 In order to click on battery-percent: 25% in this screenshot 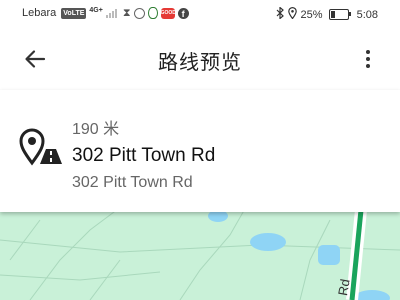, I will do `click(311, 14)`.